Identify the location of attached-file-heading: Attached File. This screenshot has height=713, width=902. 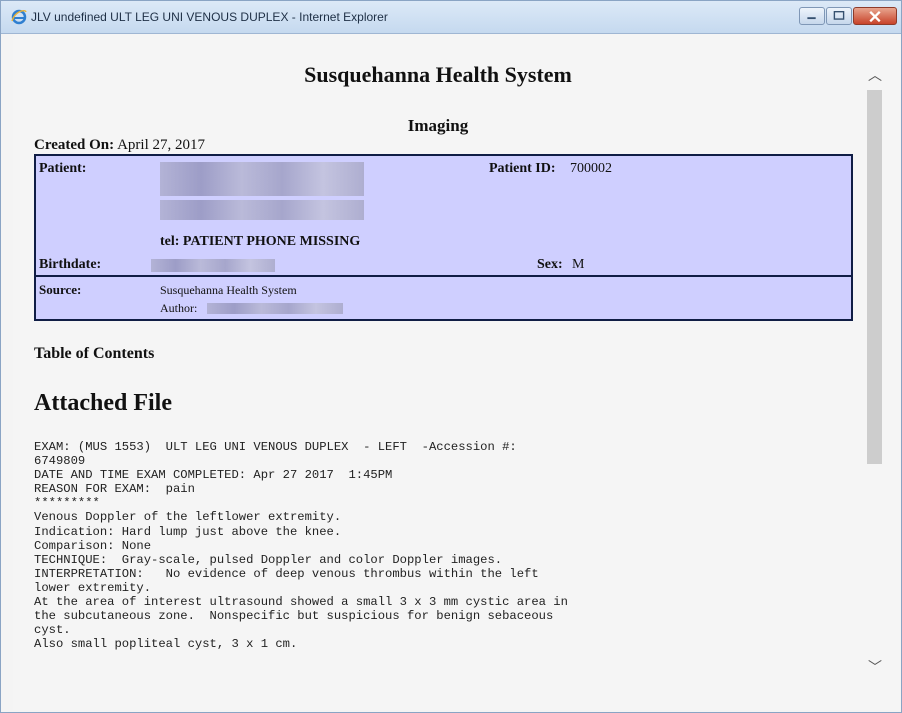
(103, 403).